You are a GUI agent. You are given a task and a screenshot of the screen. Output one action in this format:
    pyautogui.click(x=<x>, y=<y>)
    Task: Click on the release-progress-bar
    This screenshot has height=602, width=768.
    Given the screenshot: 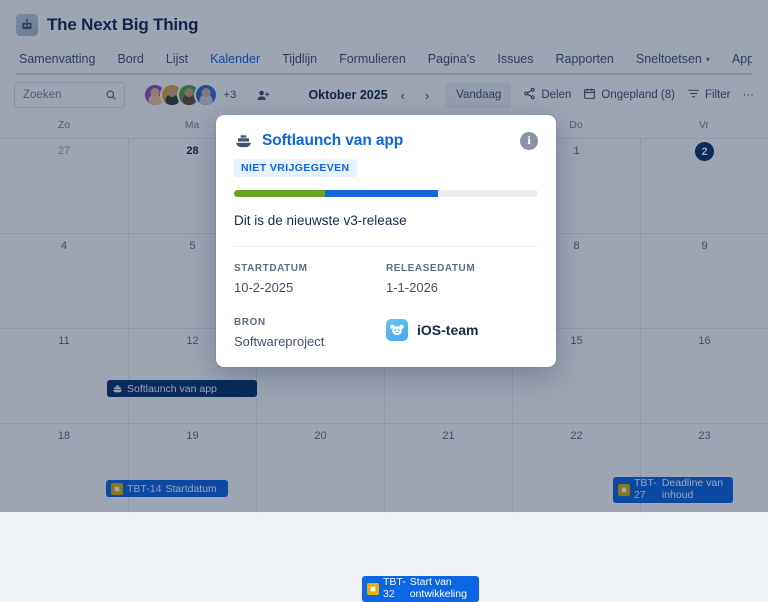 What is the action you would take?
    pyautogui.click(x=386, y=193)
    